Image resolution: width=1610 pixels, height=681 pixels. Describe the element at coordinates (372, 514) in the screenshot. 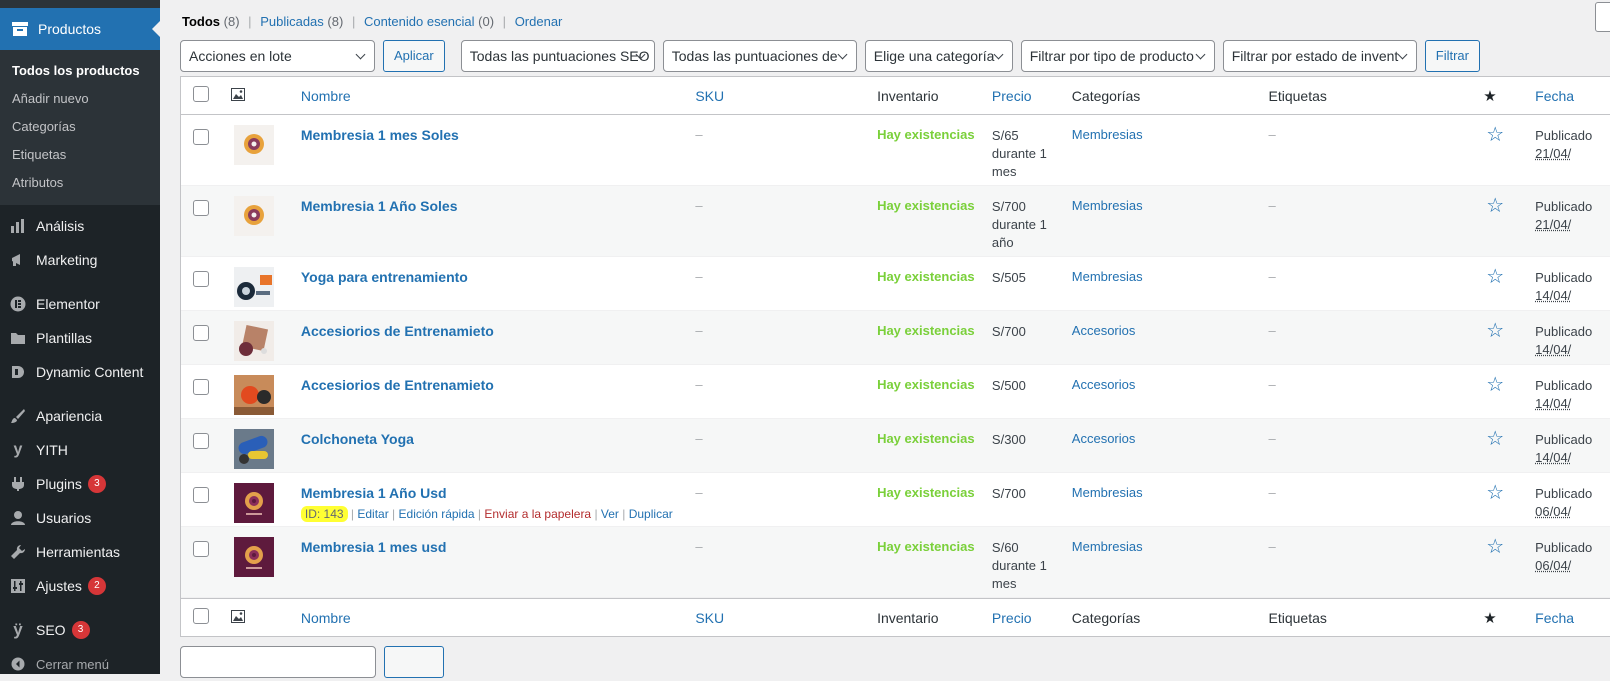

I see `edit-link: Editar` at that location.